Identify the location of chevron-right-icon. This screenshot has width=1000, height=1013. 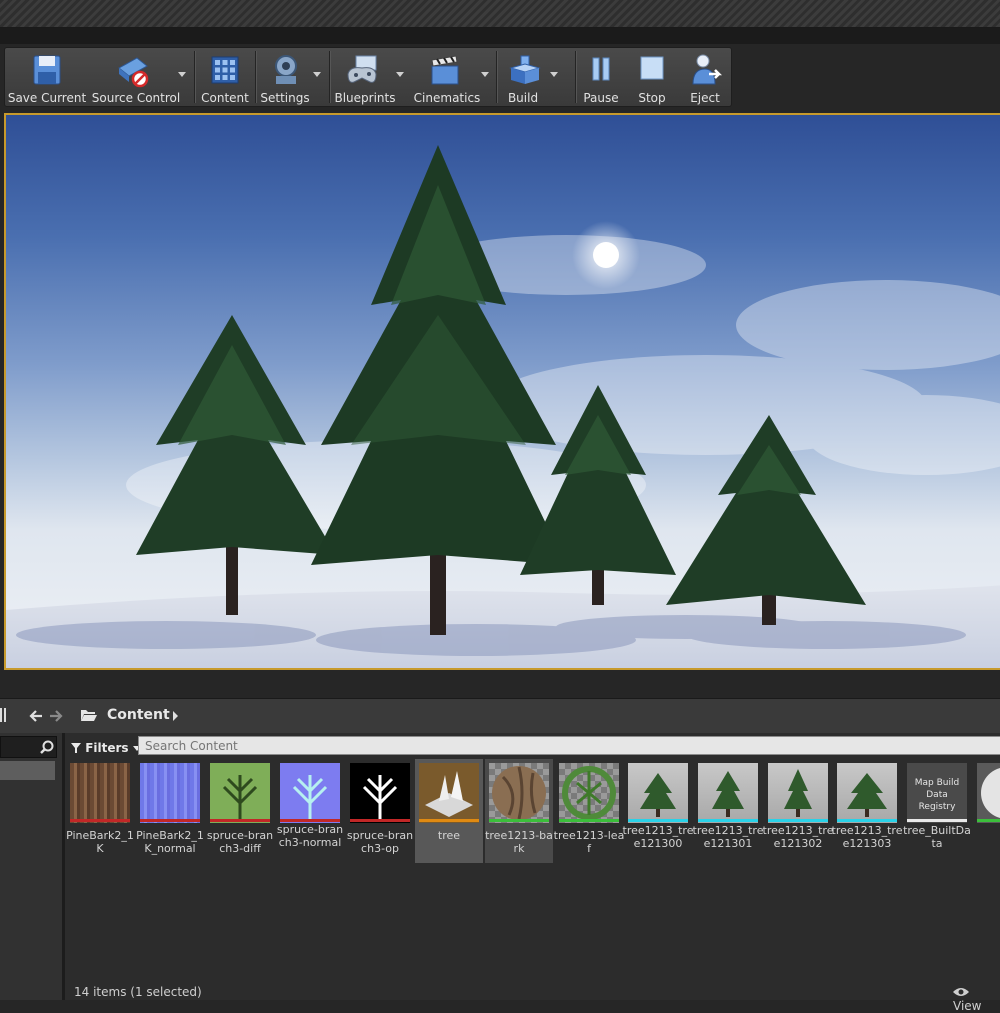
(176, 716).